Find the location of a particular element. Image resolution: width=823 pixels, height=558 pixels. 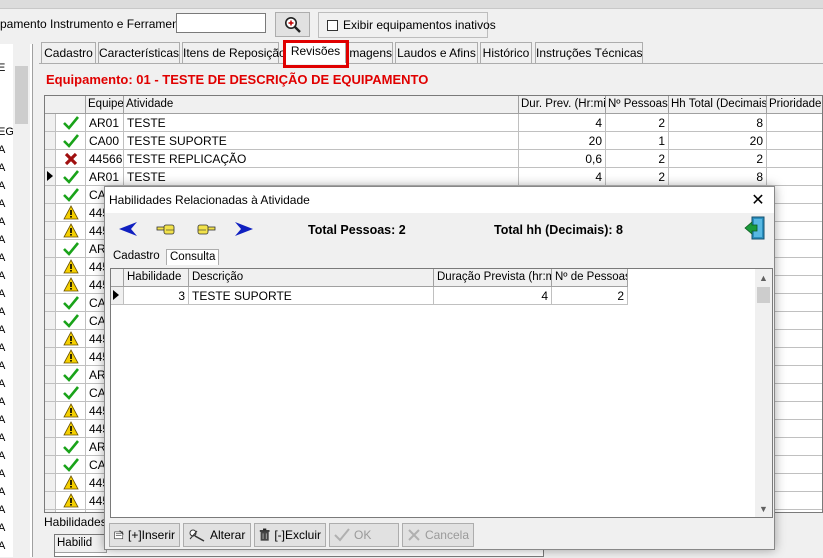

ok-button: OK is located at coordinates (364, 535).